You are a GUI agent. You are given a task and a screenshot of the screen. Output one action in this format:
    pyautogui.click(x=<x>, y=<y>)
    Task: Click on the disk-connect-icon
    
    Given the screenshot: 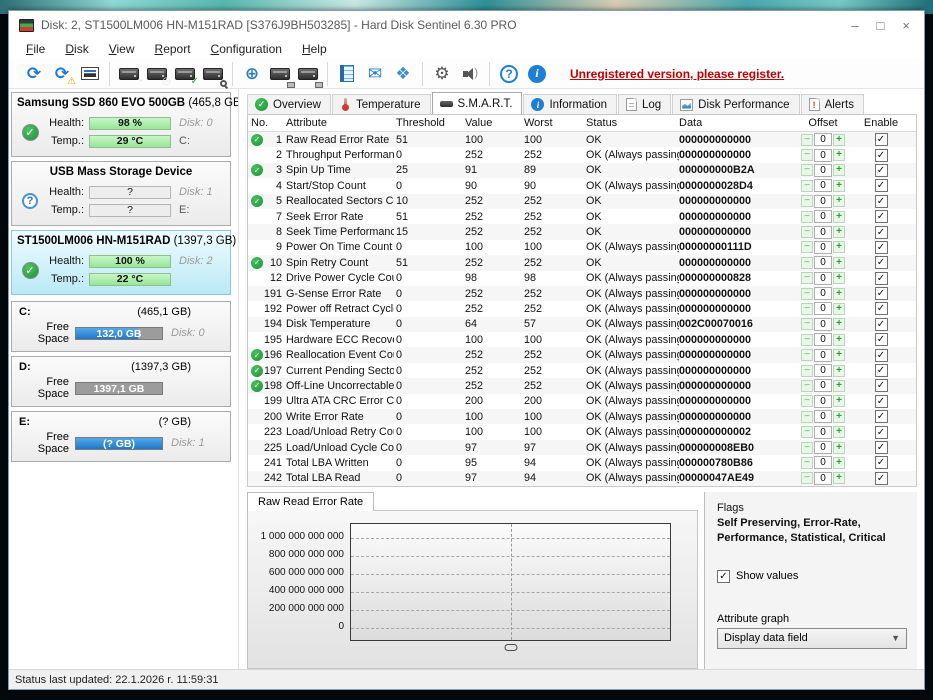 What is the action you would take?
    pyautogui.click(x=281, y=75)
    